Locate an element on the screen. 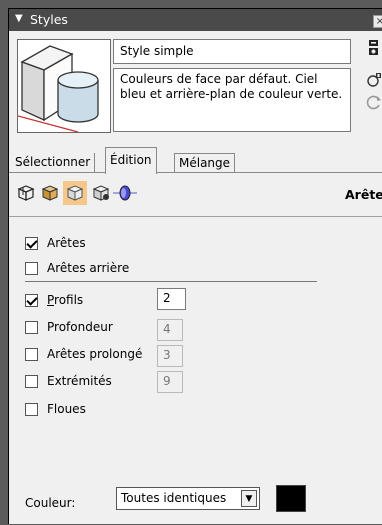  box-cylinder-preview-icon is located at coordinates (64, 86).